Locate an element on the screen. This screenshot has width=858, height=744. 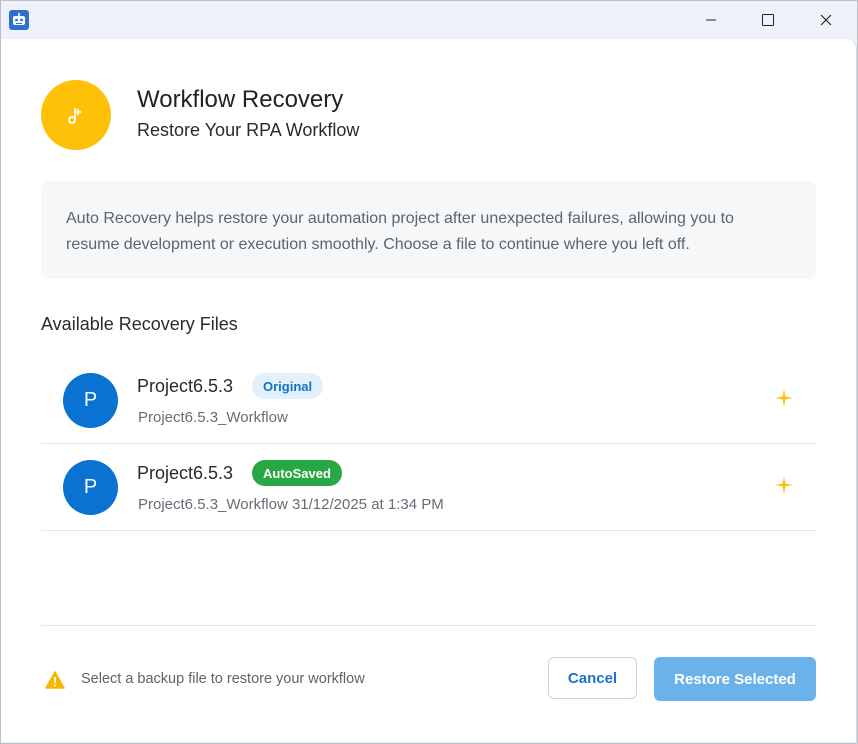
original-badge: Original is located at coordinates (288, 386).